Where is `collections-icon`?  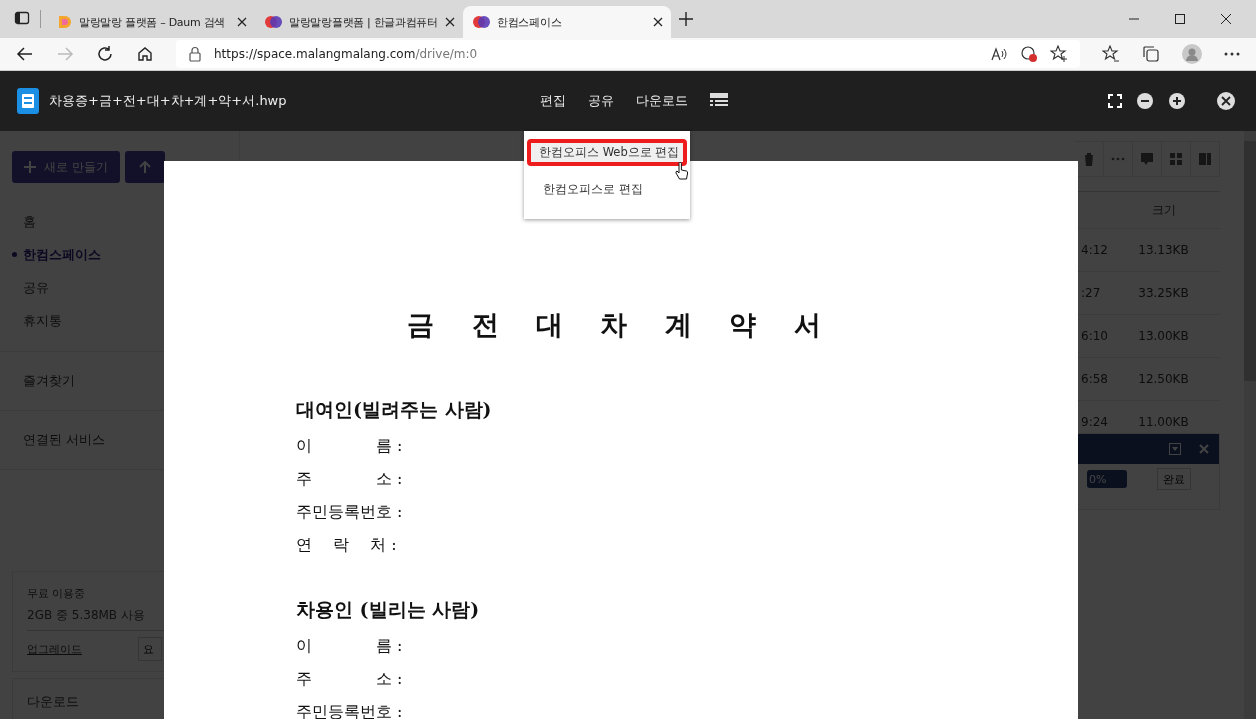
collections-icon is located at coordinates (1151, 54).